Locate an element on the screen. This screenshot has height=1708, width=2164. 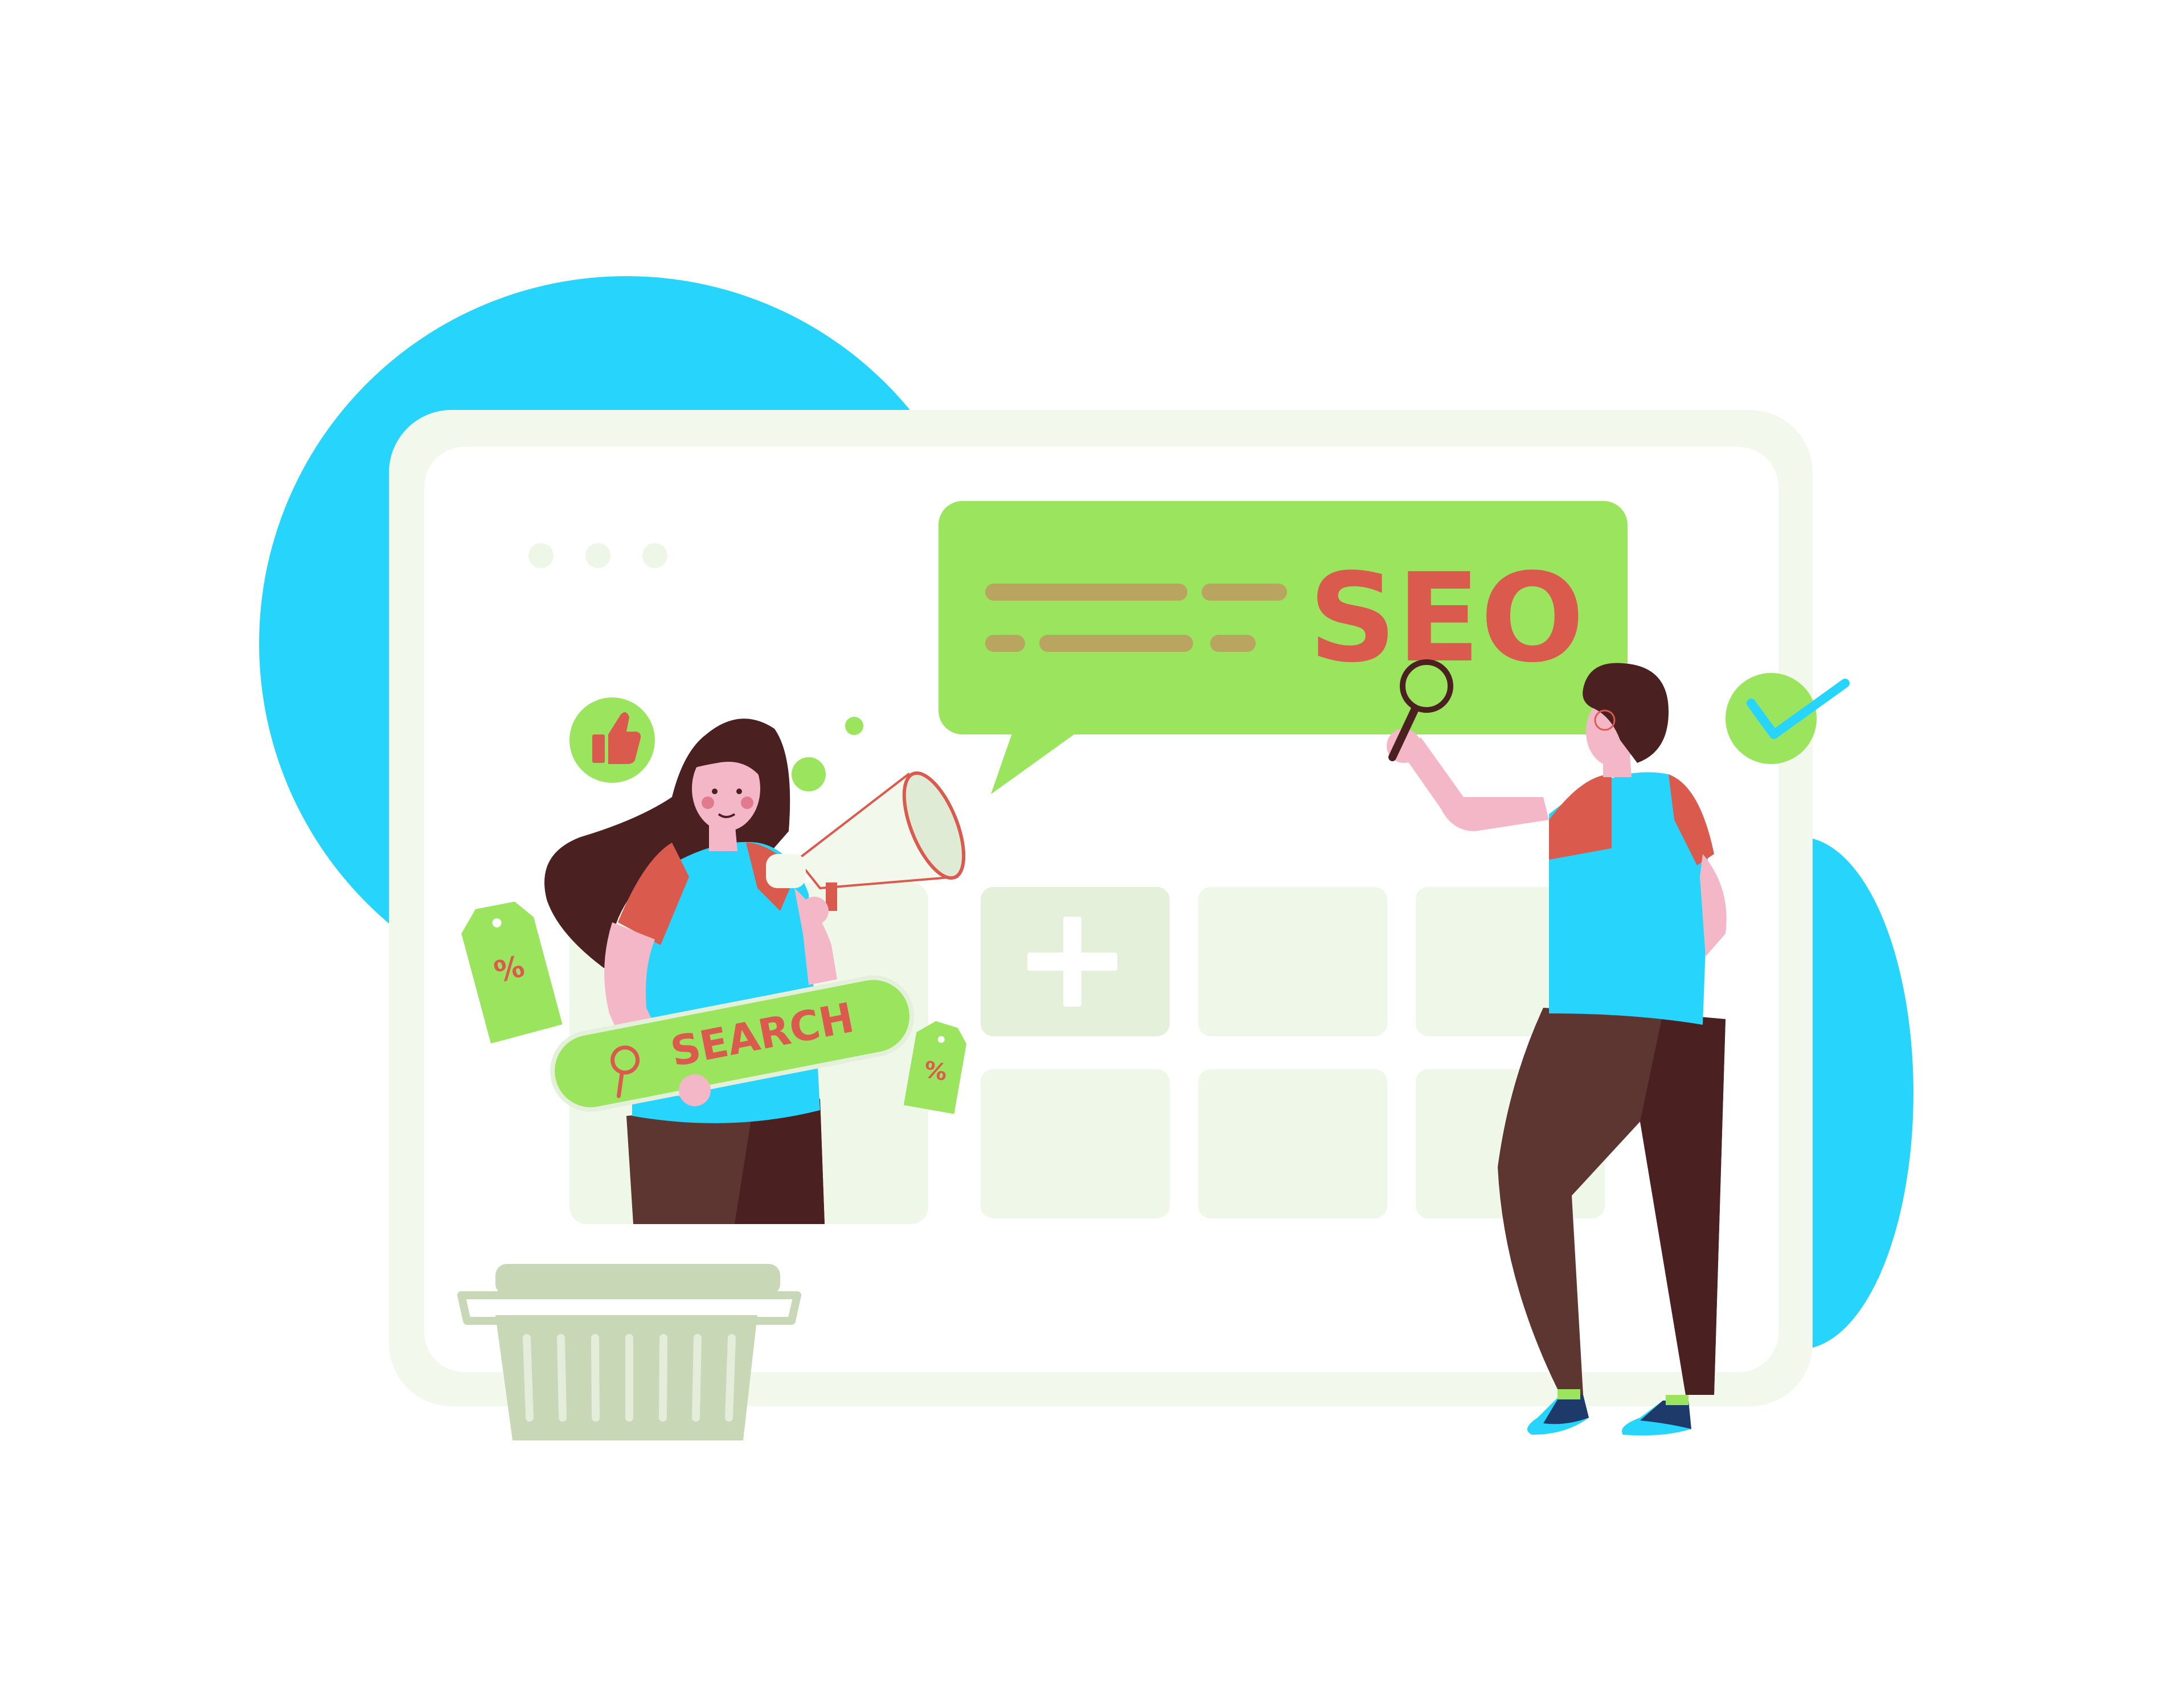
price-tag-label: % is located at coordinates (936, 1071).